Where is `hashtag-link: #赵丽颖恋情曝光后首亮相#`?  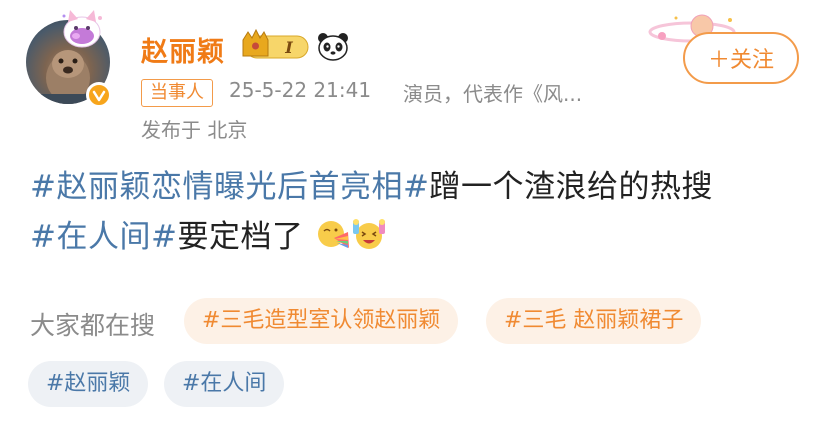
hashtag-link: #赵丽颖恋情曝光后首亮相# is located at coordinates (229, 187).